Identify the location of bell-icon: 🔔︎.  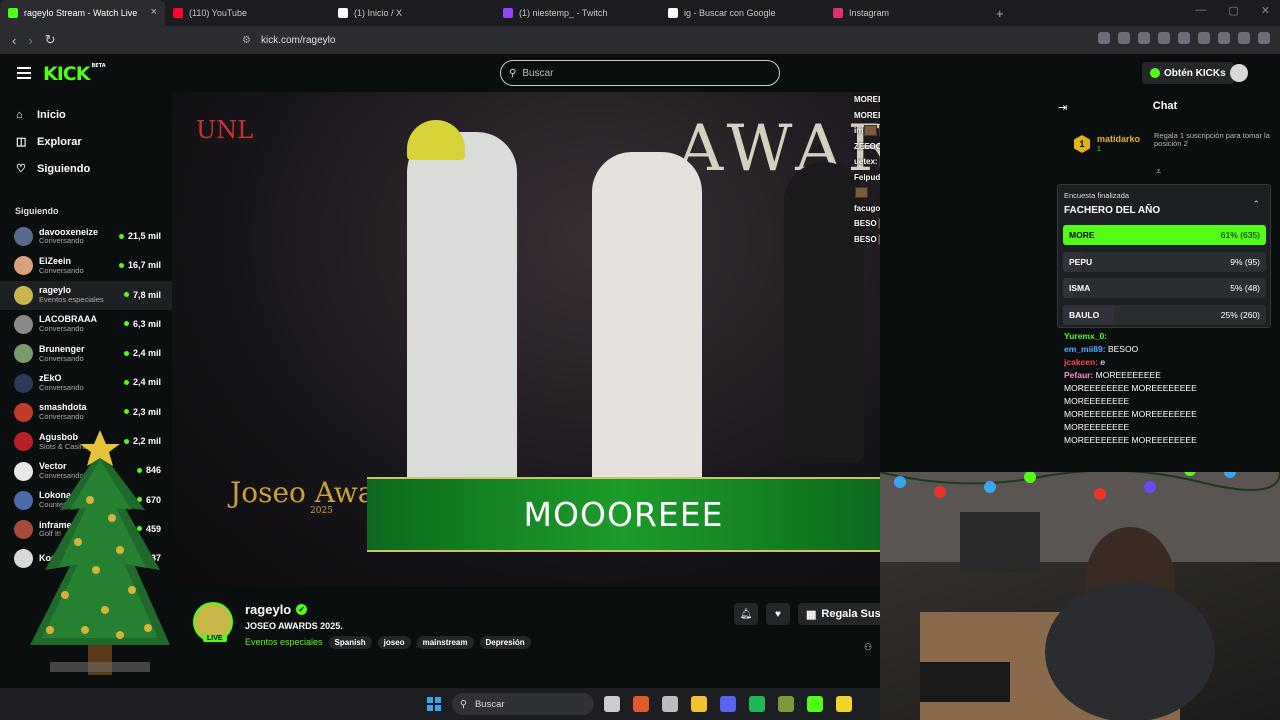
(746, 614).